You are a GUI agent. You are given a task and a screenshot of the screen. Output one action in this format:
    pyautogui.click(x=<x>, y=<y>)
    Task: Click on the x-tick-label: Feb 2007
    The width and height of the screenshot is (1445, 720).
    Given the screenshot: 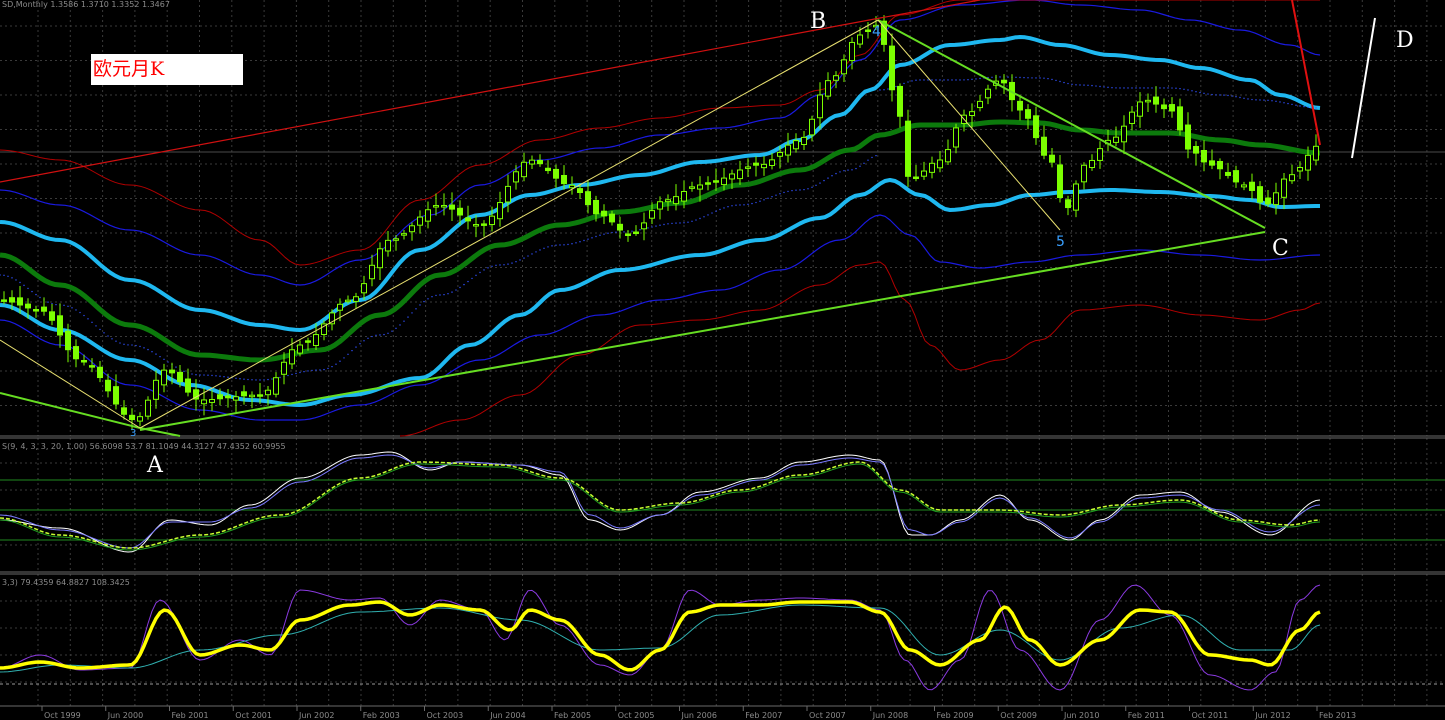 What is the action you would take?
    pyautogui.click(x=763, y=715)
    